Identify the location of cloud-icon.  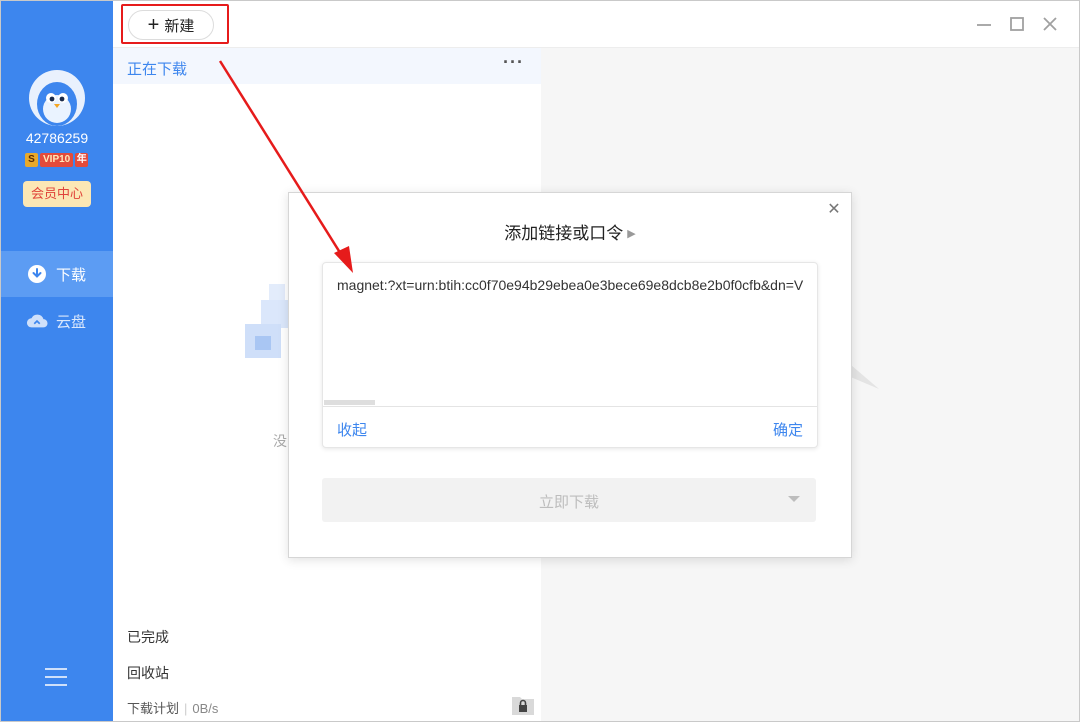
(37, 321).